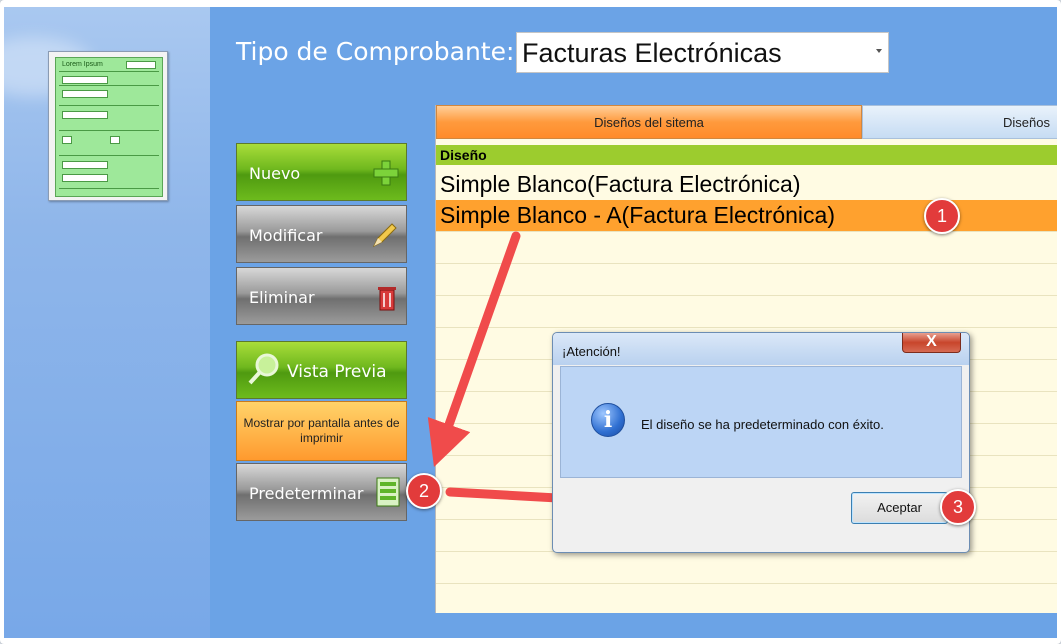 This screenshot has width=1061, height=644. I want to click on aceptar-button: Aceptar, so click(899, 508).